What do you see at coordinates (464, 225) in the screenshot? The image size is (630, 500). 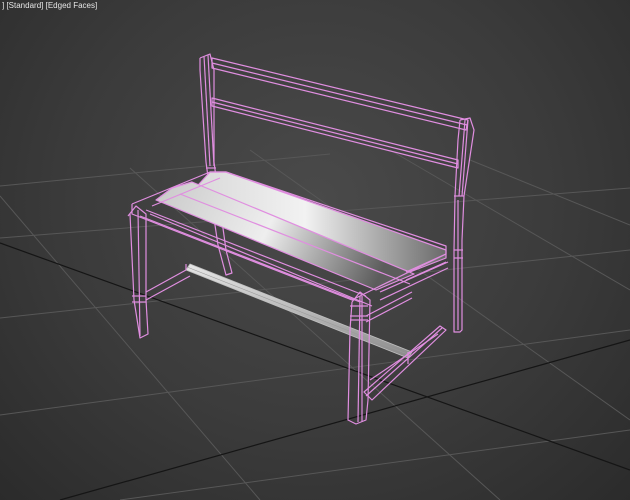 I see `bench-rear-right-leg` at bounding box center [464, 225].